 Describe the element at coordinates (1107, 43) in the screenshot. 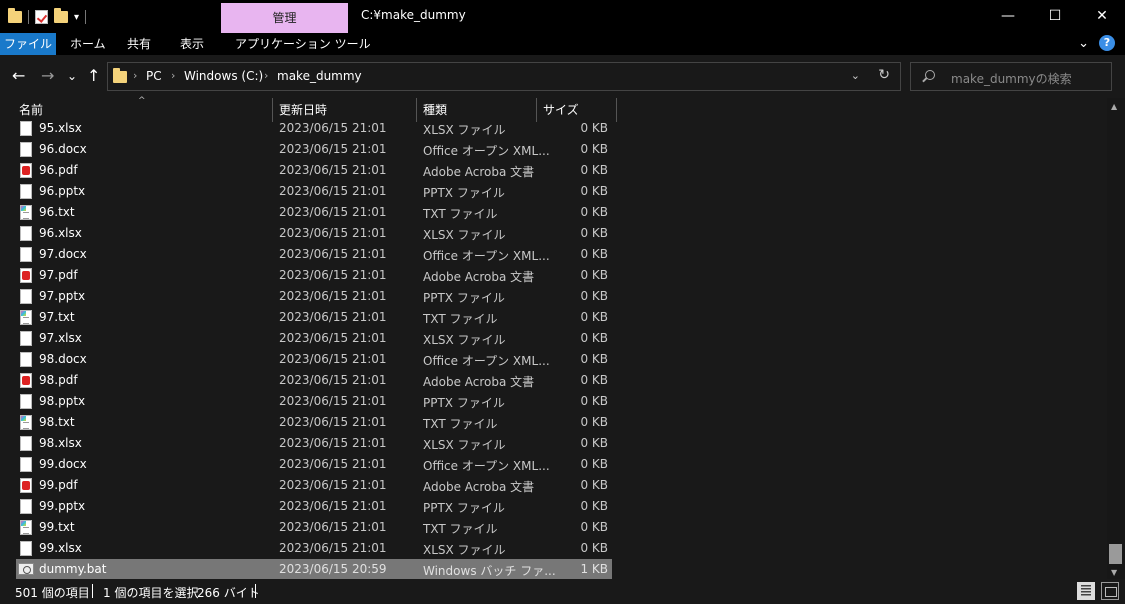

I see `help-icon: ?` at that location.